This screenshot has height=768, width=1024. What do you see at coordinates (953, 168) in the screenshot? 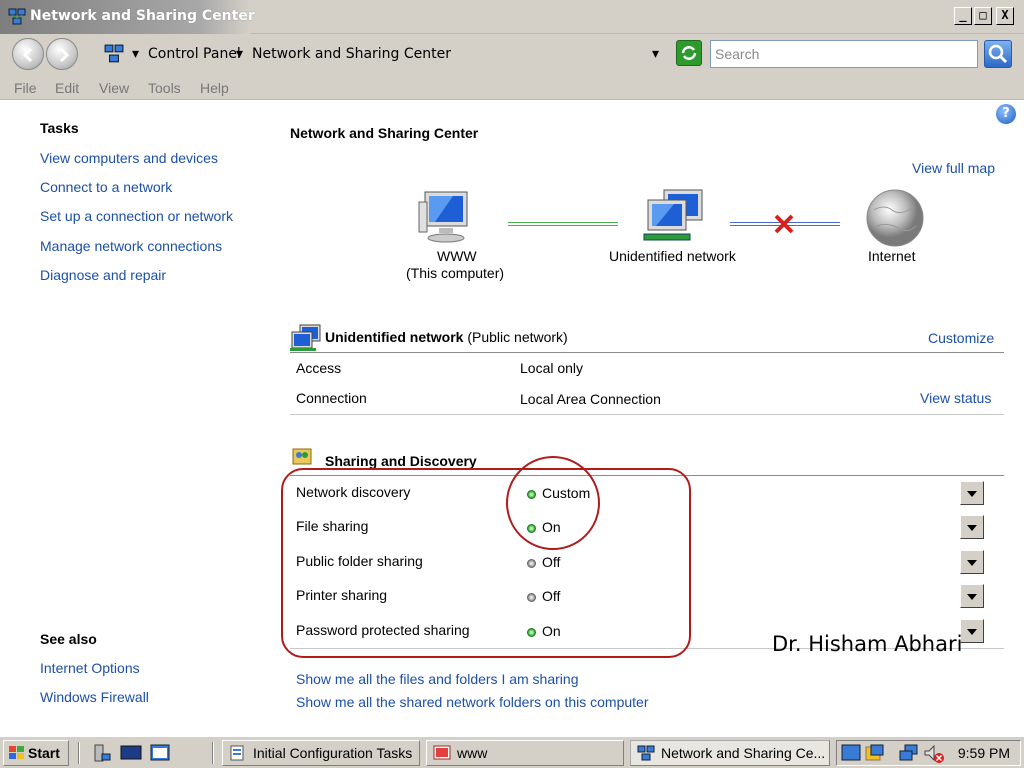
I see `view-full-map-link: View full map` at bounding box center [953, 168].